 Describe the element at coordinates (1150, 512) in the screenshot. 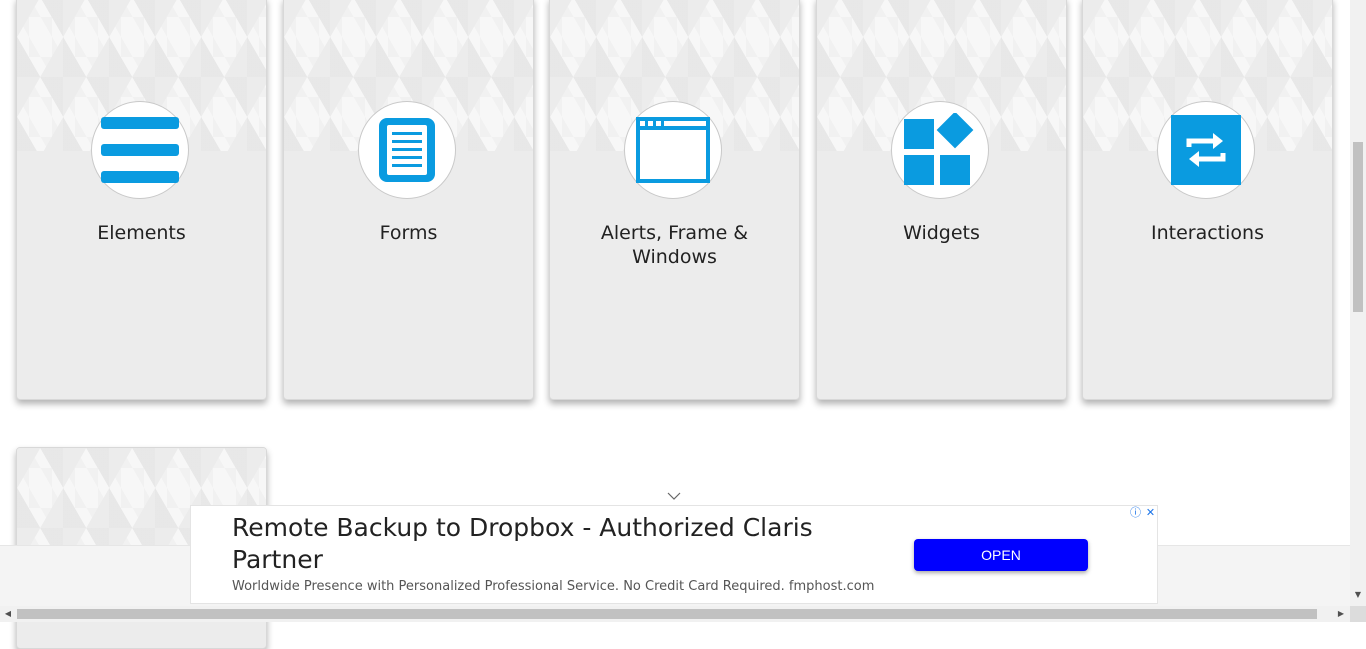

I see `close-icon: ✕` at that location.